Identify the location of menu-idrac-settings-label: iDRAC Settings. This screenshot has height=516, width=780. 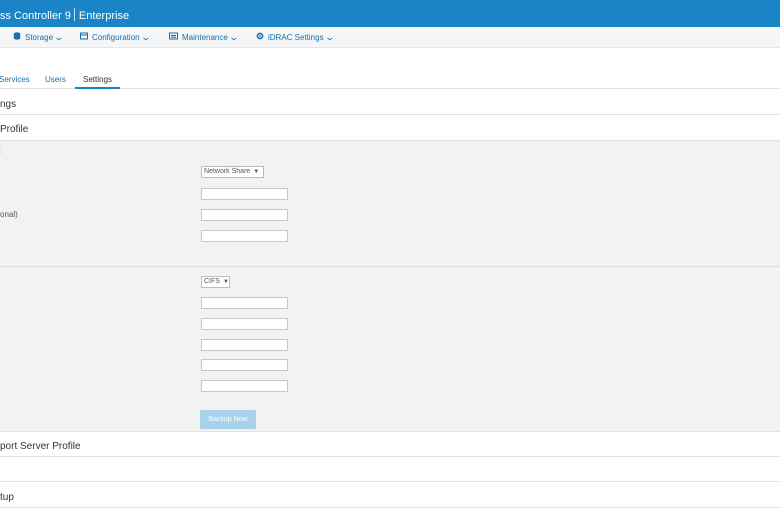
(296, 37).